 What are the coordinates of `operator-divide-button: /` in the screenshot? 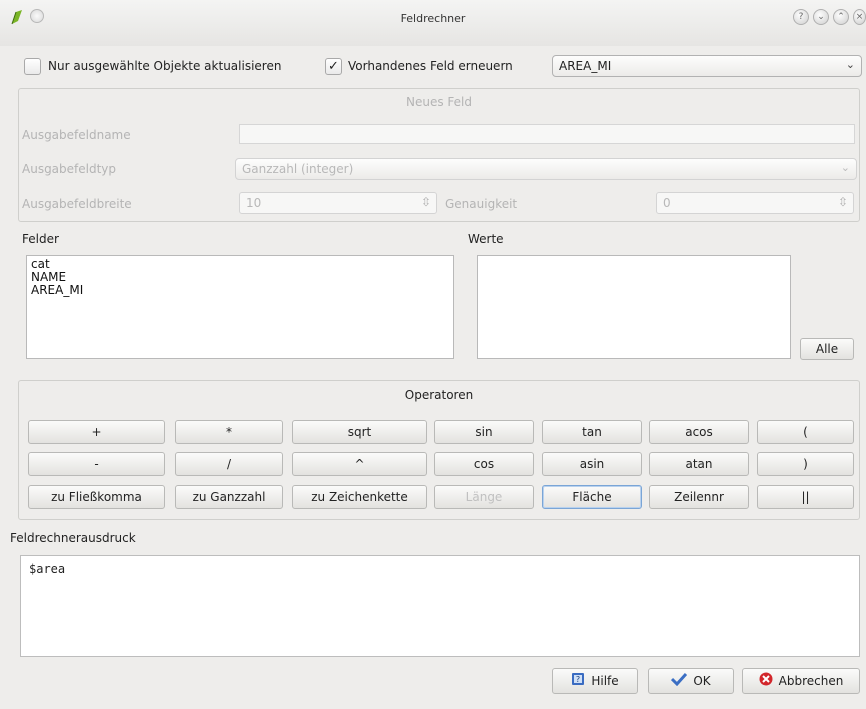 It's located at (229, 464).